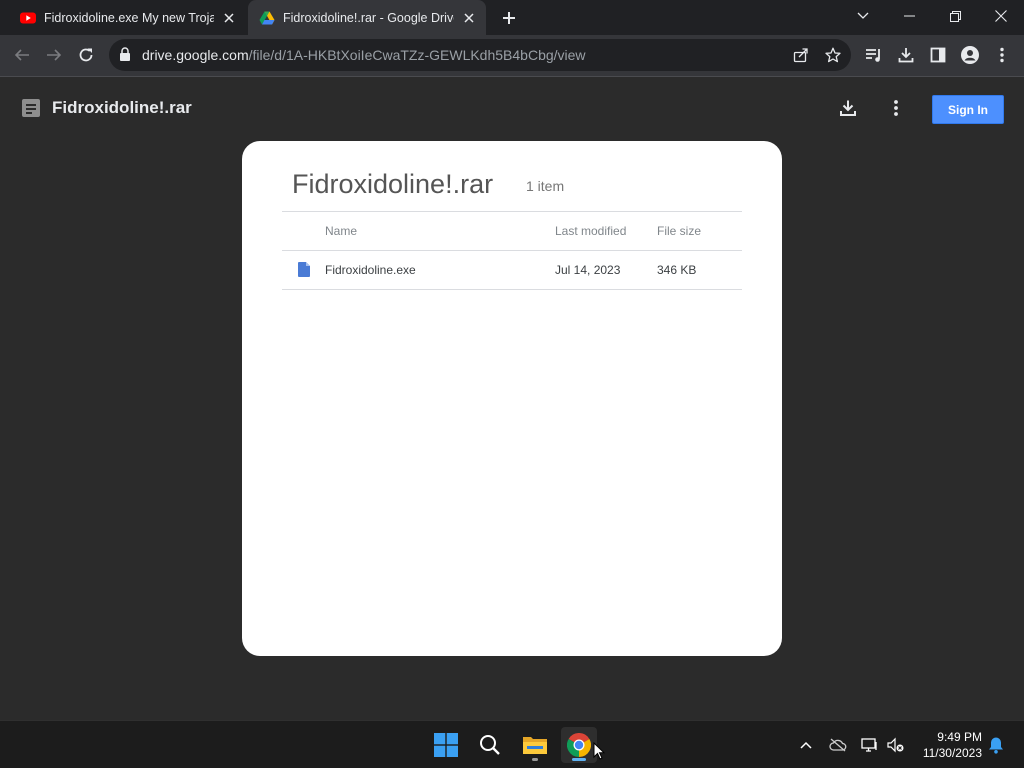 The image size is (1024, 768). I want to click on show-hidden-icons-chevron-icon, so click(806, 745).